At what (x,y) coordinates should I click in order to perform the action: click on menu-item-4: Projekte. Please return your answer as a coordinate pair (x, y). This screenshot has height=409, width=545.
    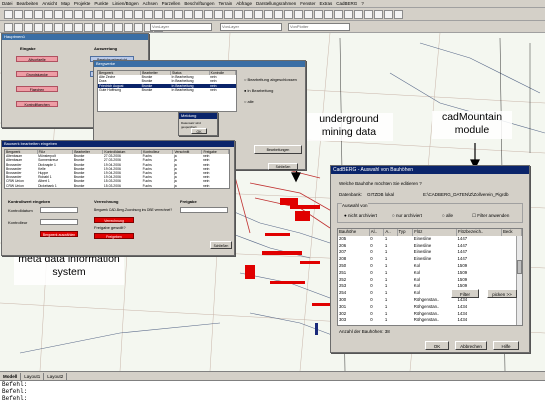
    Looking at the image, I should click on (82, 4).